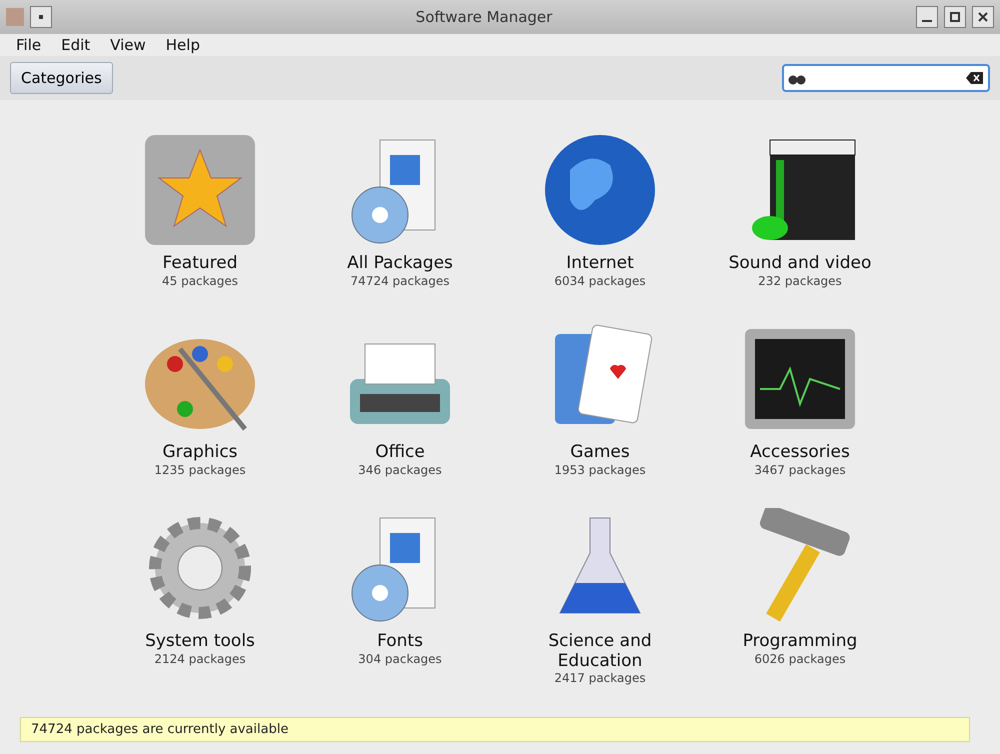 This screenshot has width=1000, height=754. Describe the element at coordinates (400, 469) in the screenshot. I see `package-count: 346 packages` at that location.